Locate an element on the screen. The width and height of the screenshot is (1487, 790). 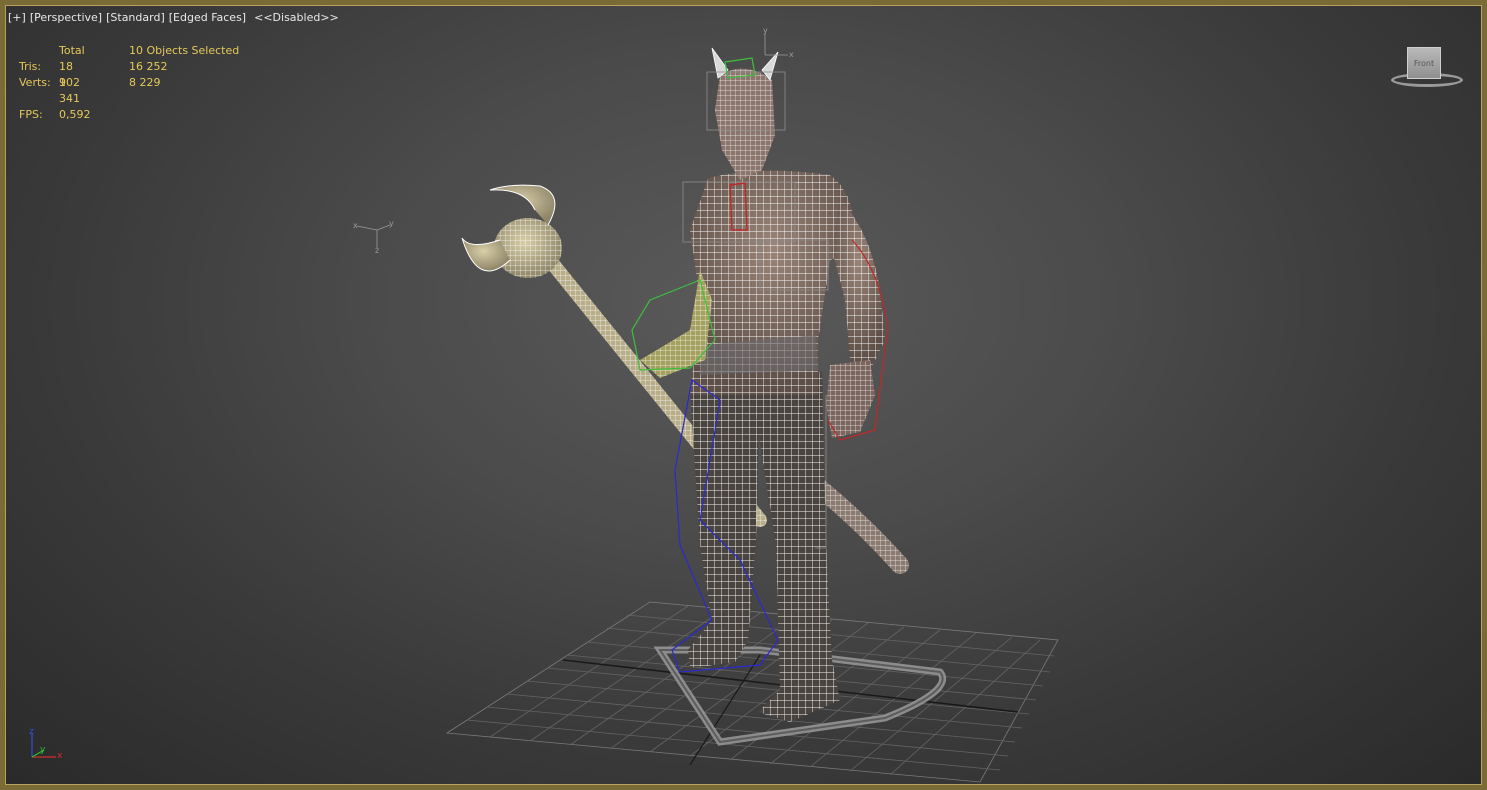
world-axis-z-label: z is located at coordinates (31, 732).